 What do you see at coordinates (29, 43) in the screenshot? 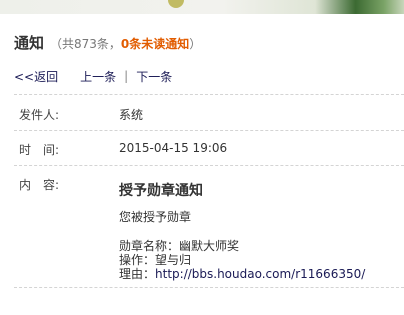
I see `page-title: 通知` at bounding box center [29, 43].